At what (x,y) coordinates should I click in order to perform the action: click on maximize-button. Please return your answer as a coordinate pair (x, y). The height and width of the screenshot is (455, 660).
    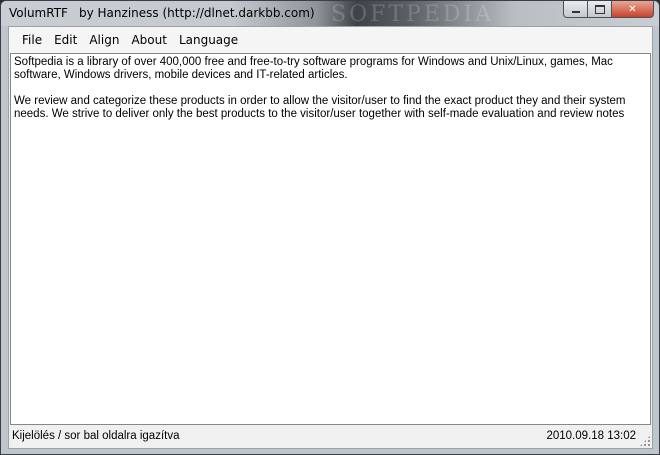
    Looking at the image, I should click on (600, 9).